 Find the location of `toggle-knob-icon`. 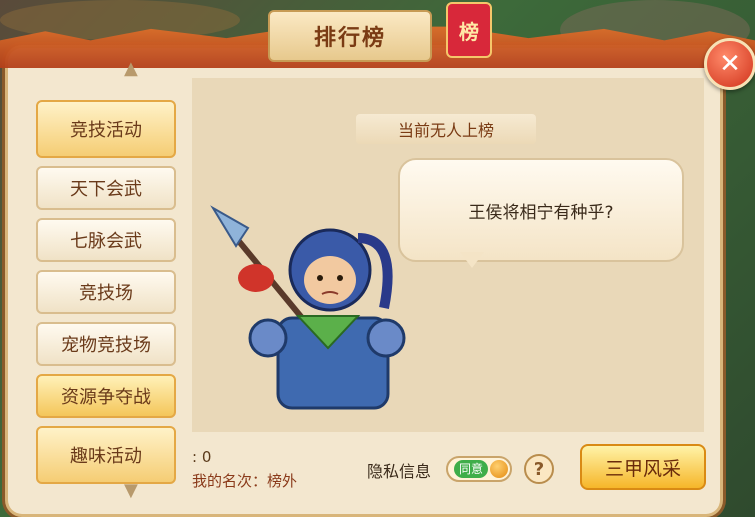

toggle-knob-icon is located at coordinates (499, 469).